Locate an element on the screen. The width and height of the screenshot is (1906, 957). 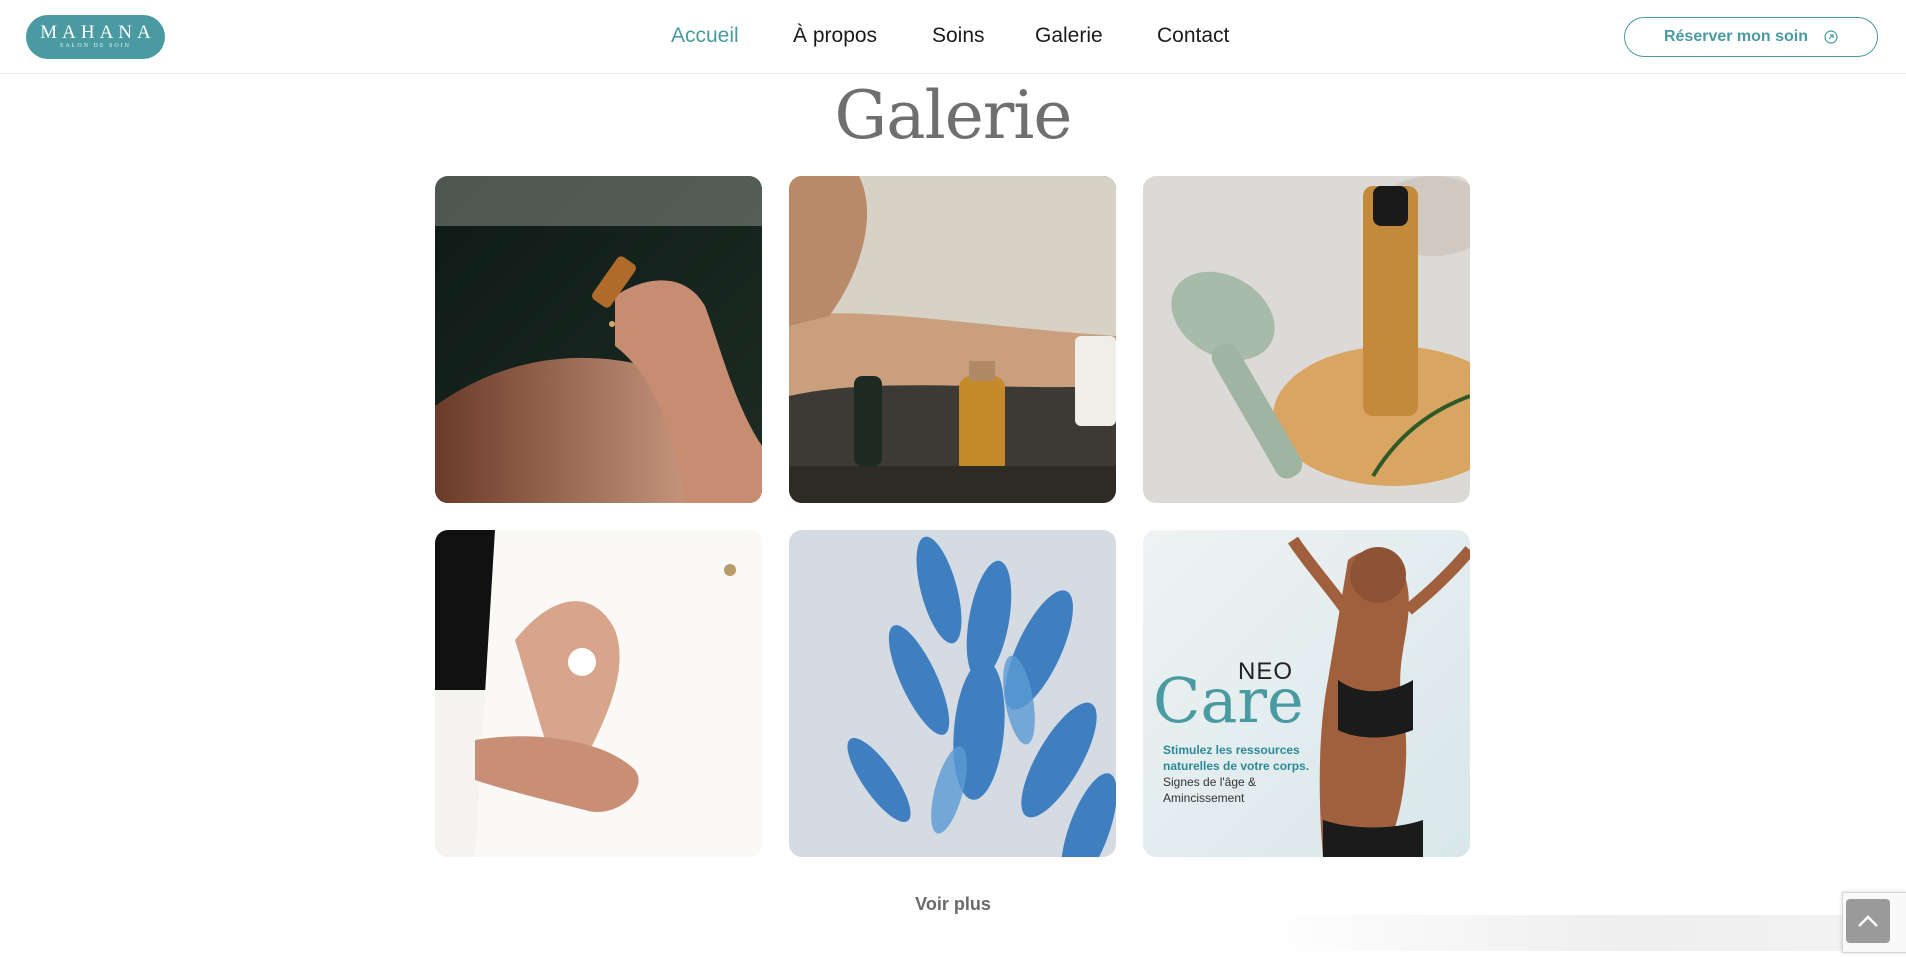
hands-cream-photo is located at coordinates (598, 693).